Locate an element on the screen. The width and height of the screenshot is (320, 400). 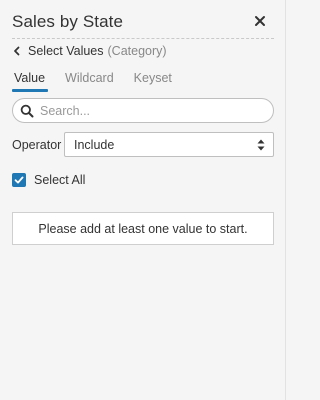
empty-state-message: Please add at least one value to start. is located at coordinates (143, 228).